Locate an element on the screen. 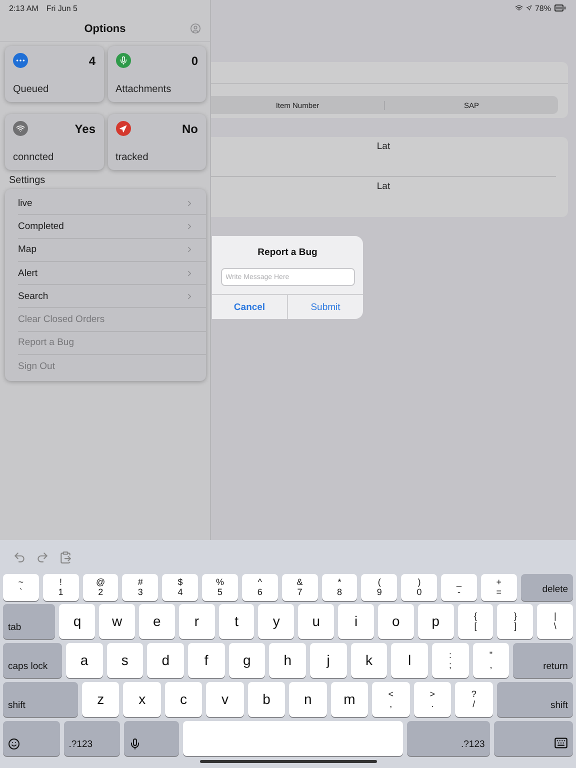 Image resolution: width=576 pixels, height=768 pixels. settings-row: Search is located at coordinates (112, 296).